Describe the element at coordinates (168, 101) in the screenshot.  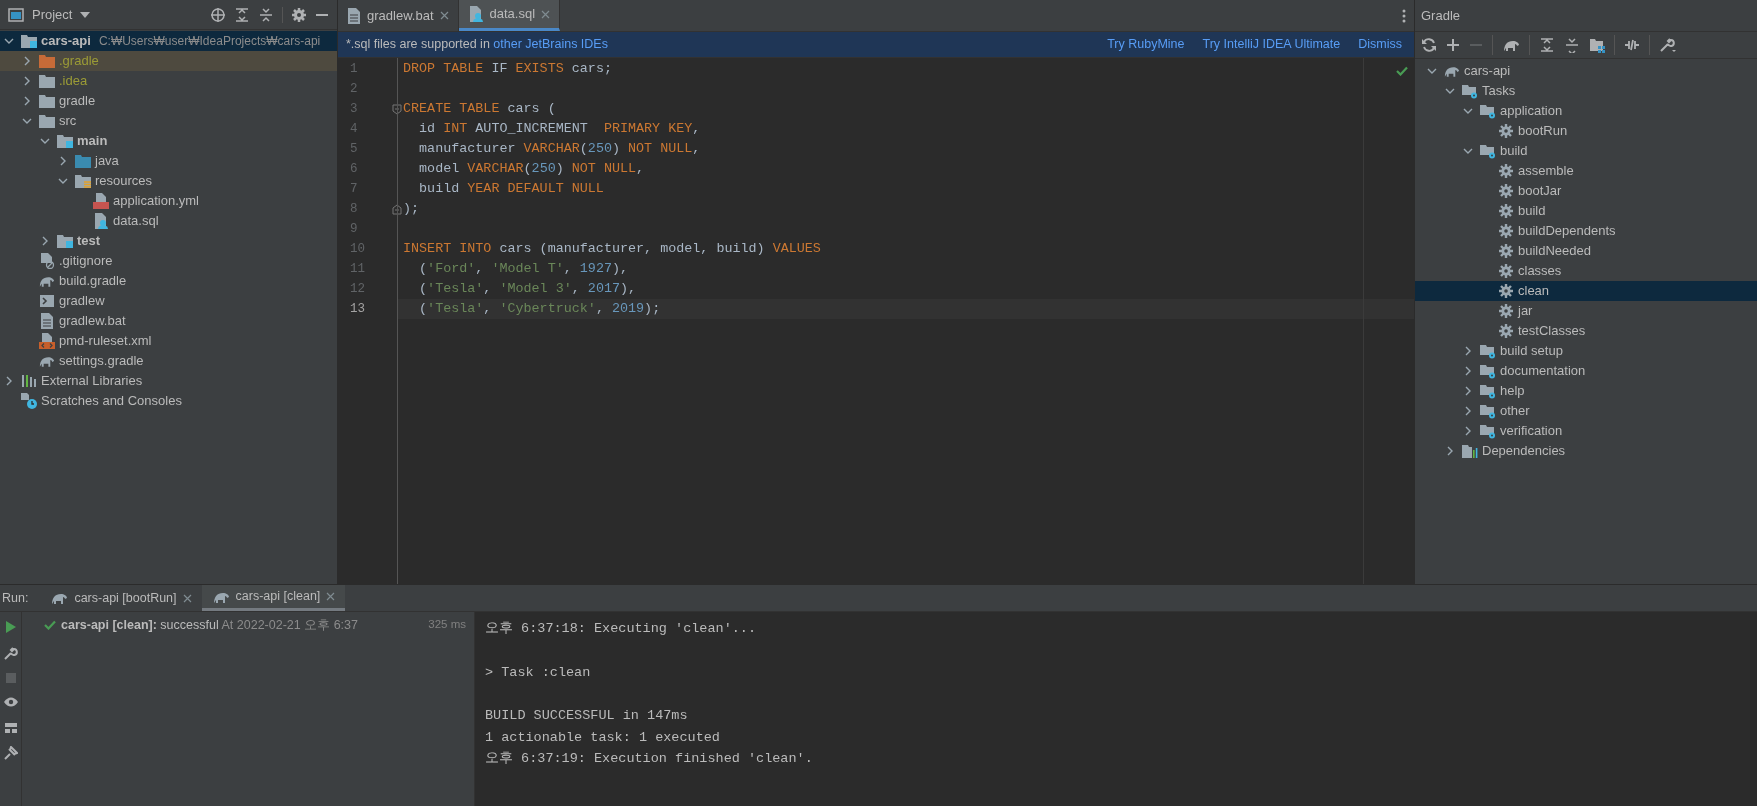
I see `tree-row: gradle` at that location.